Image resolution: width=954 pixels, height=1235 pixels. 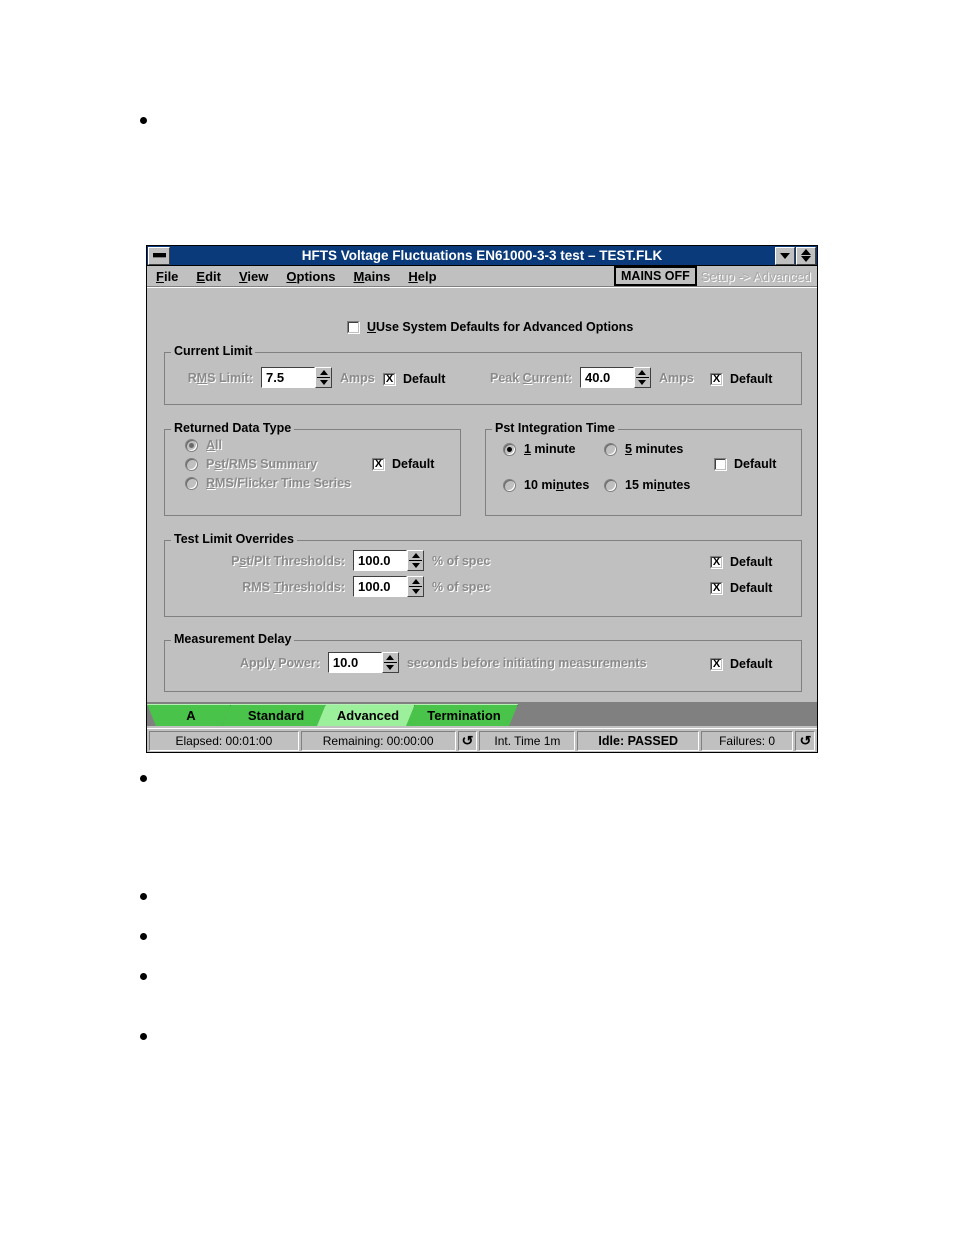 I want to click on rms-limit-value: 7.5, so click(x=288, y=377).